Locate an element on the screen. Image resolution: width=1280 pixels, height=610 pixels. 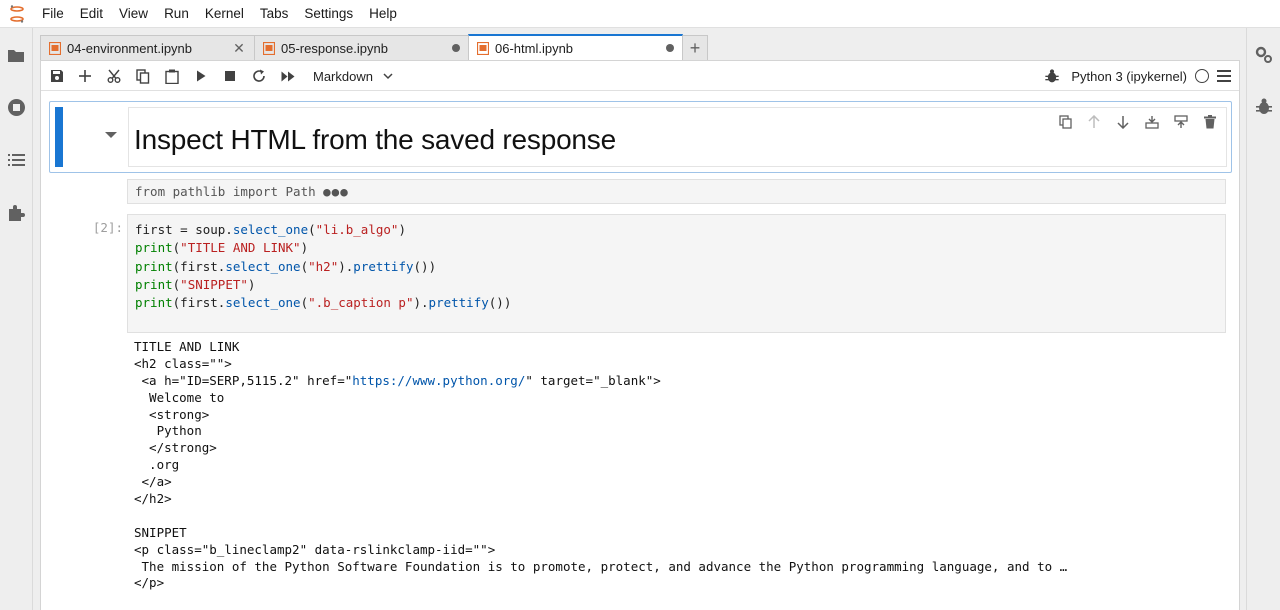
kernel-name: Python 3 (ipykernel) is located at coordinates (1129, 76).